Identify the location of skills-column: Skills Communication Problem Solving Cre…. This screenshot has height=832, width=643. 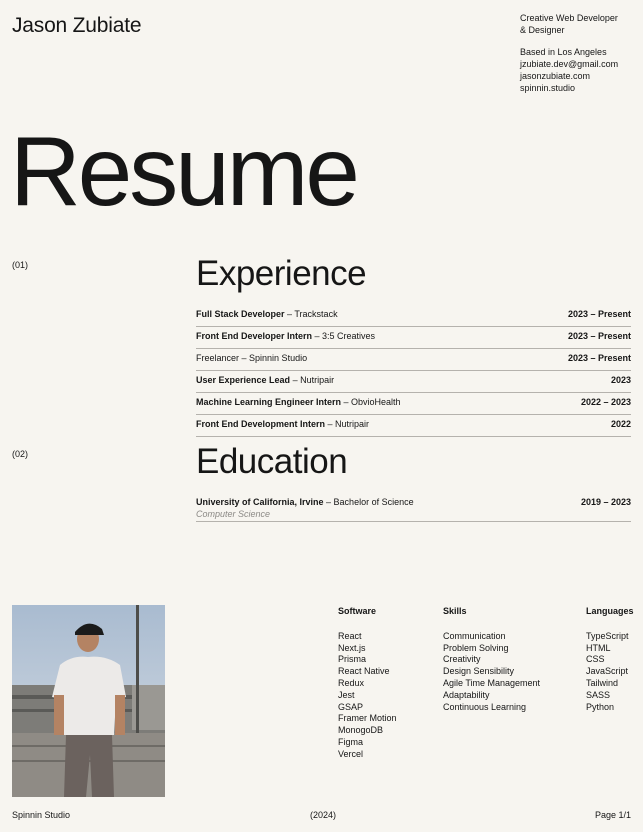
(491, 659).